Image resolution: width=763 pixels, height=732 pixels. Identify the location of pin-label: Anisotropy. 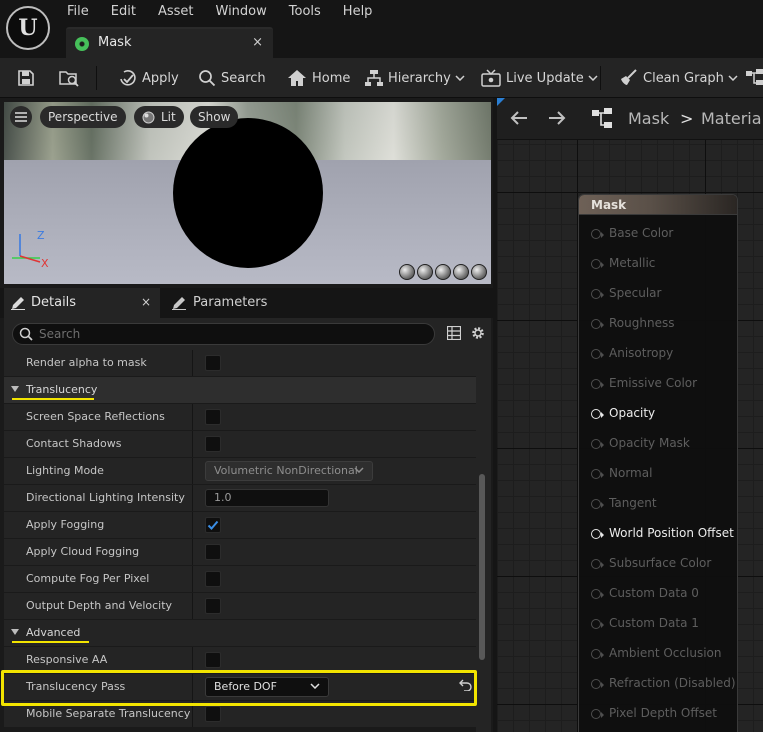
(641, 353).